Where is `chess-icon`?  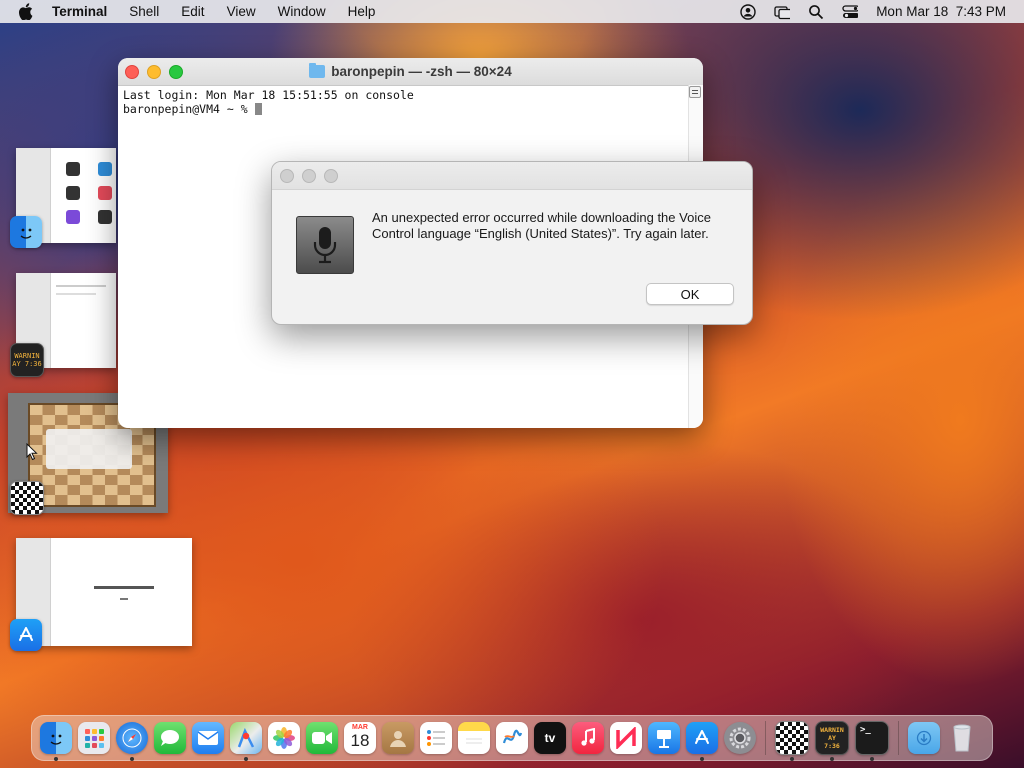
chess-icon is located at coordinates (27, 498).